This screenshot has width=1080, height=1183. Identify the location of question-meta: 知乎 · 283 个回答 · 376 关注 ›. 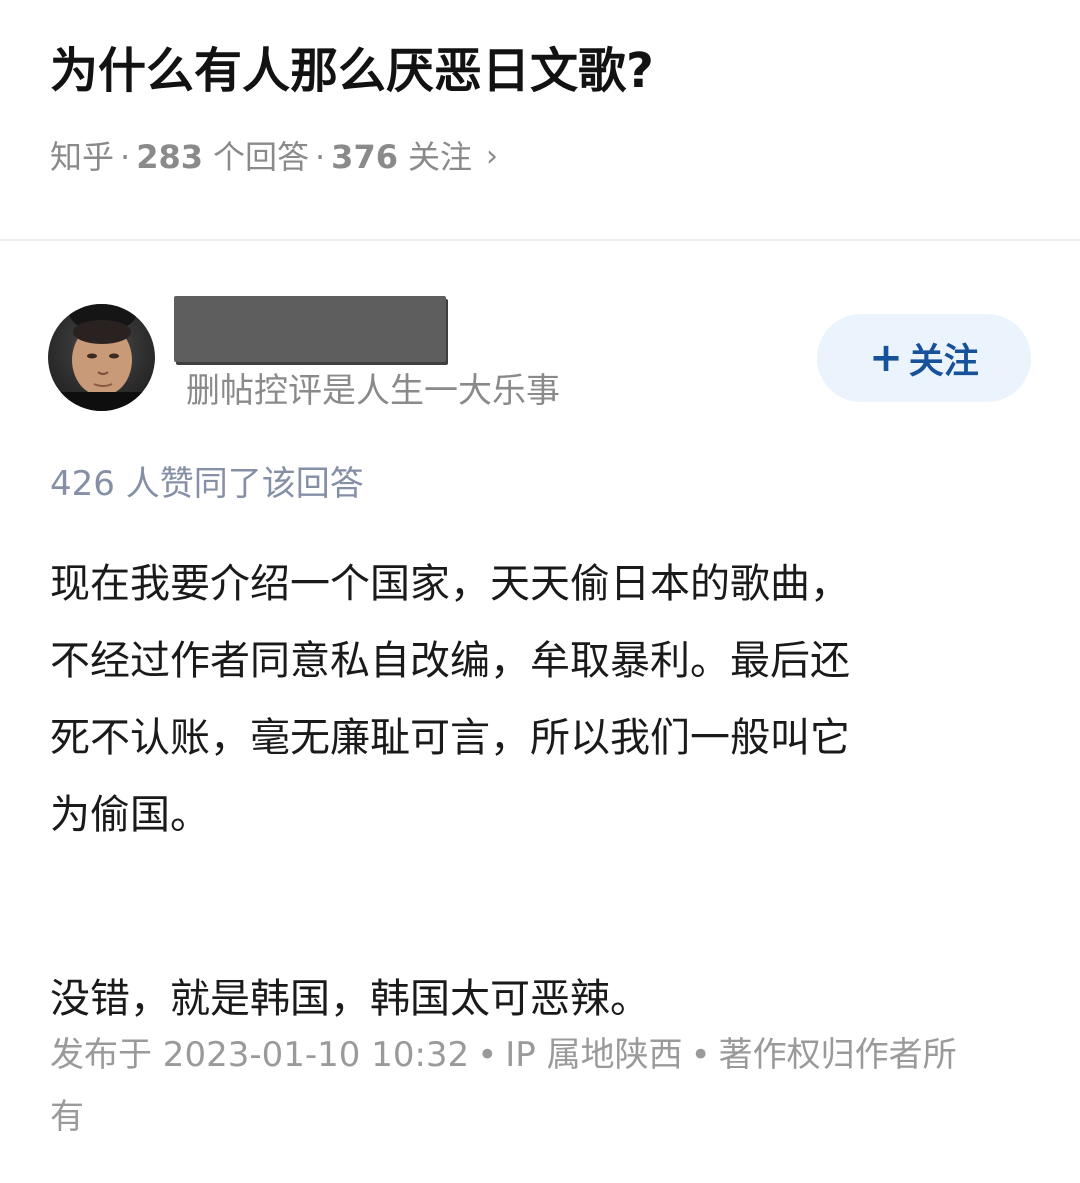
(274, 157).